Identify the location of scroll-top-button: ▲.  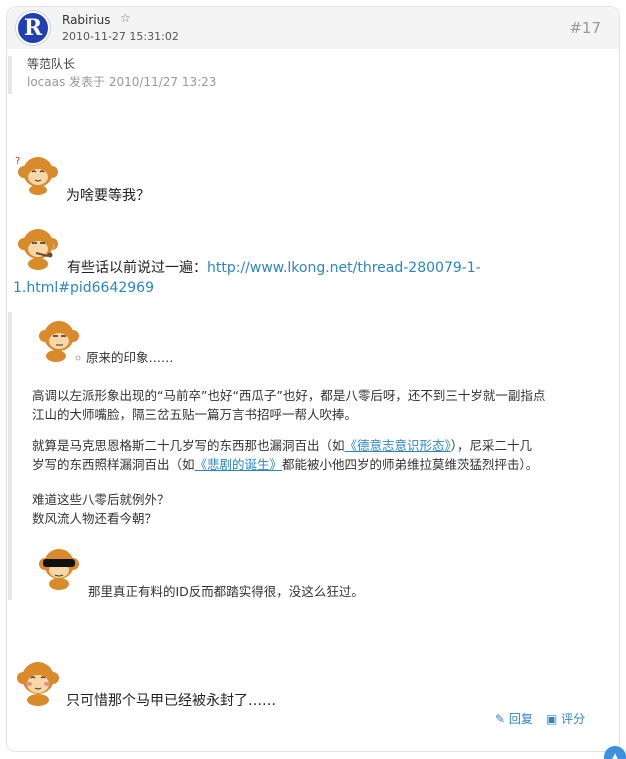
(615, 752).